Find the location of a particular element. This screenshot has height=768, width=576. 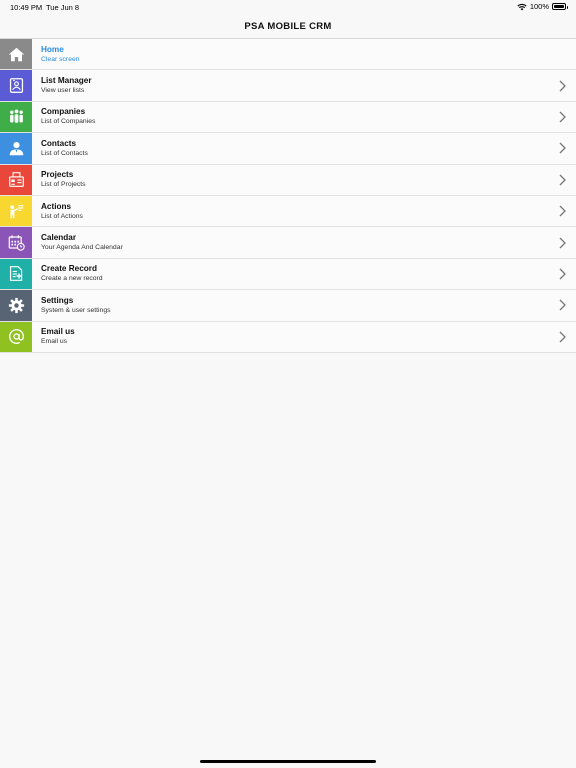

create-record-icon is located at coordinates (15, 274).